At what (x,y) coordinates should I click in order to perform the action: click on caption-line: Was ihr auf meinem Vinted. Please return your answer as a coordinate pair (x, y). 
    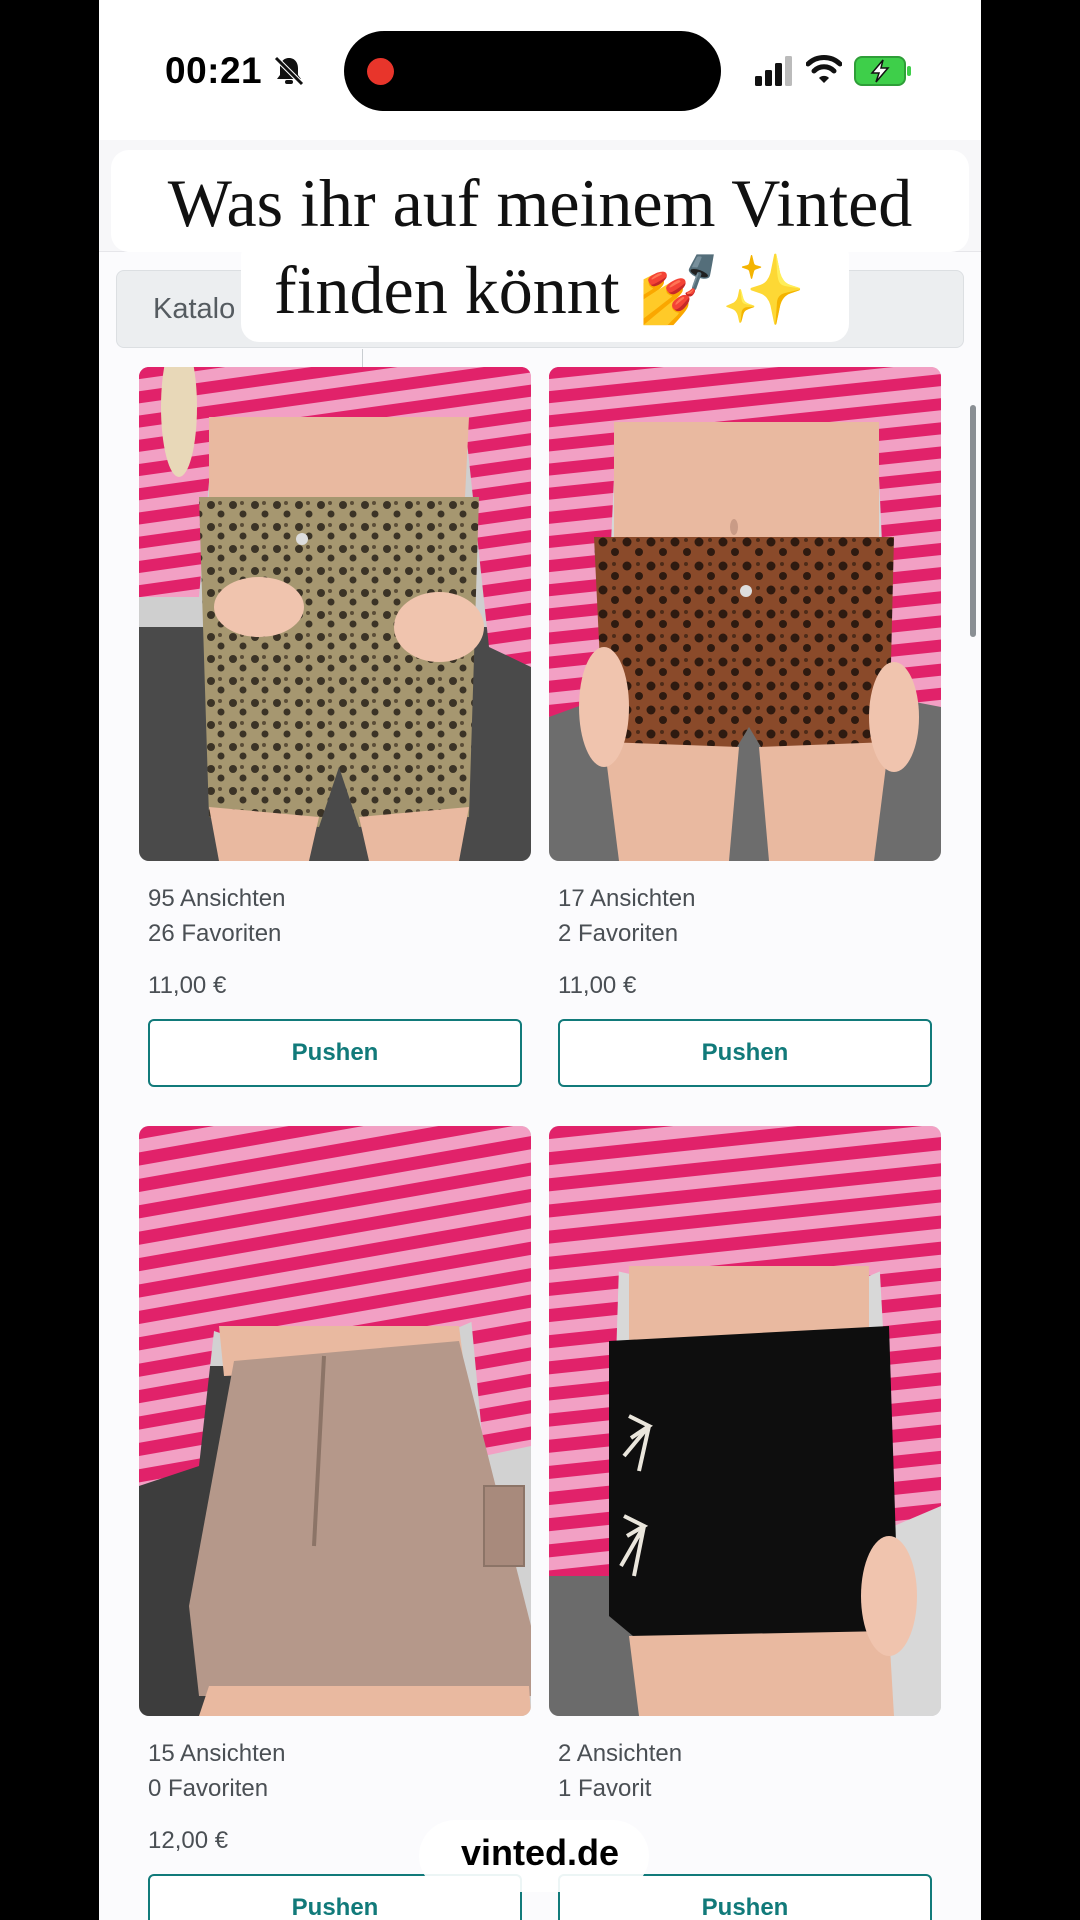
    Looking at the image, I should click on (540, 203).